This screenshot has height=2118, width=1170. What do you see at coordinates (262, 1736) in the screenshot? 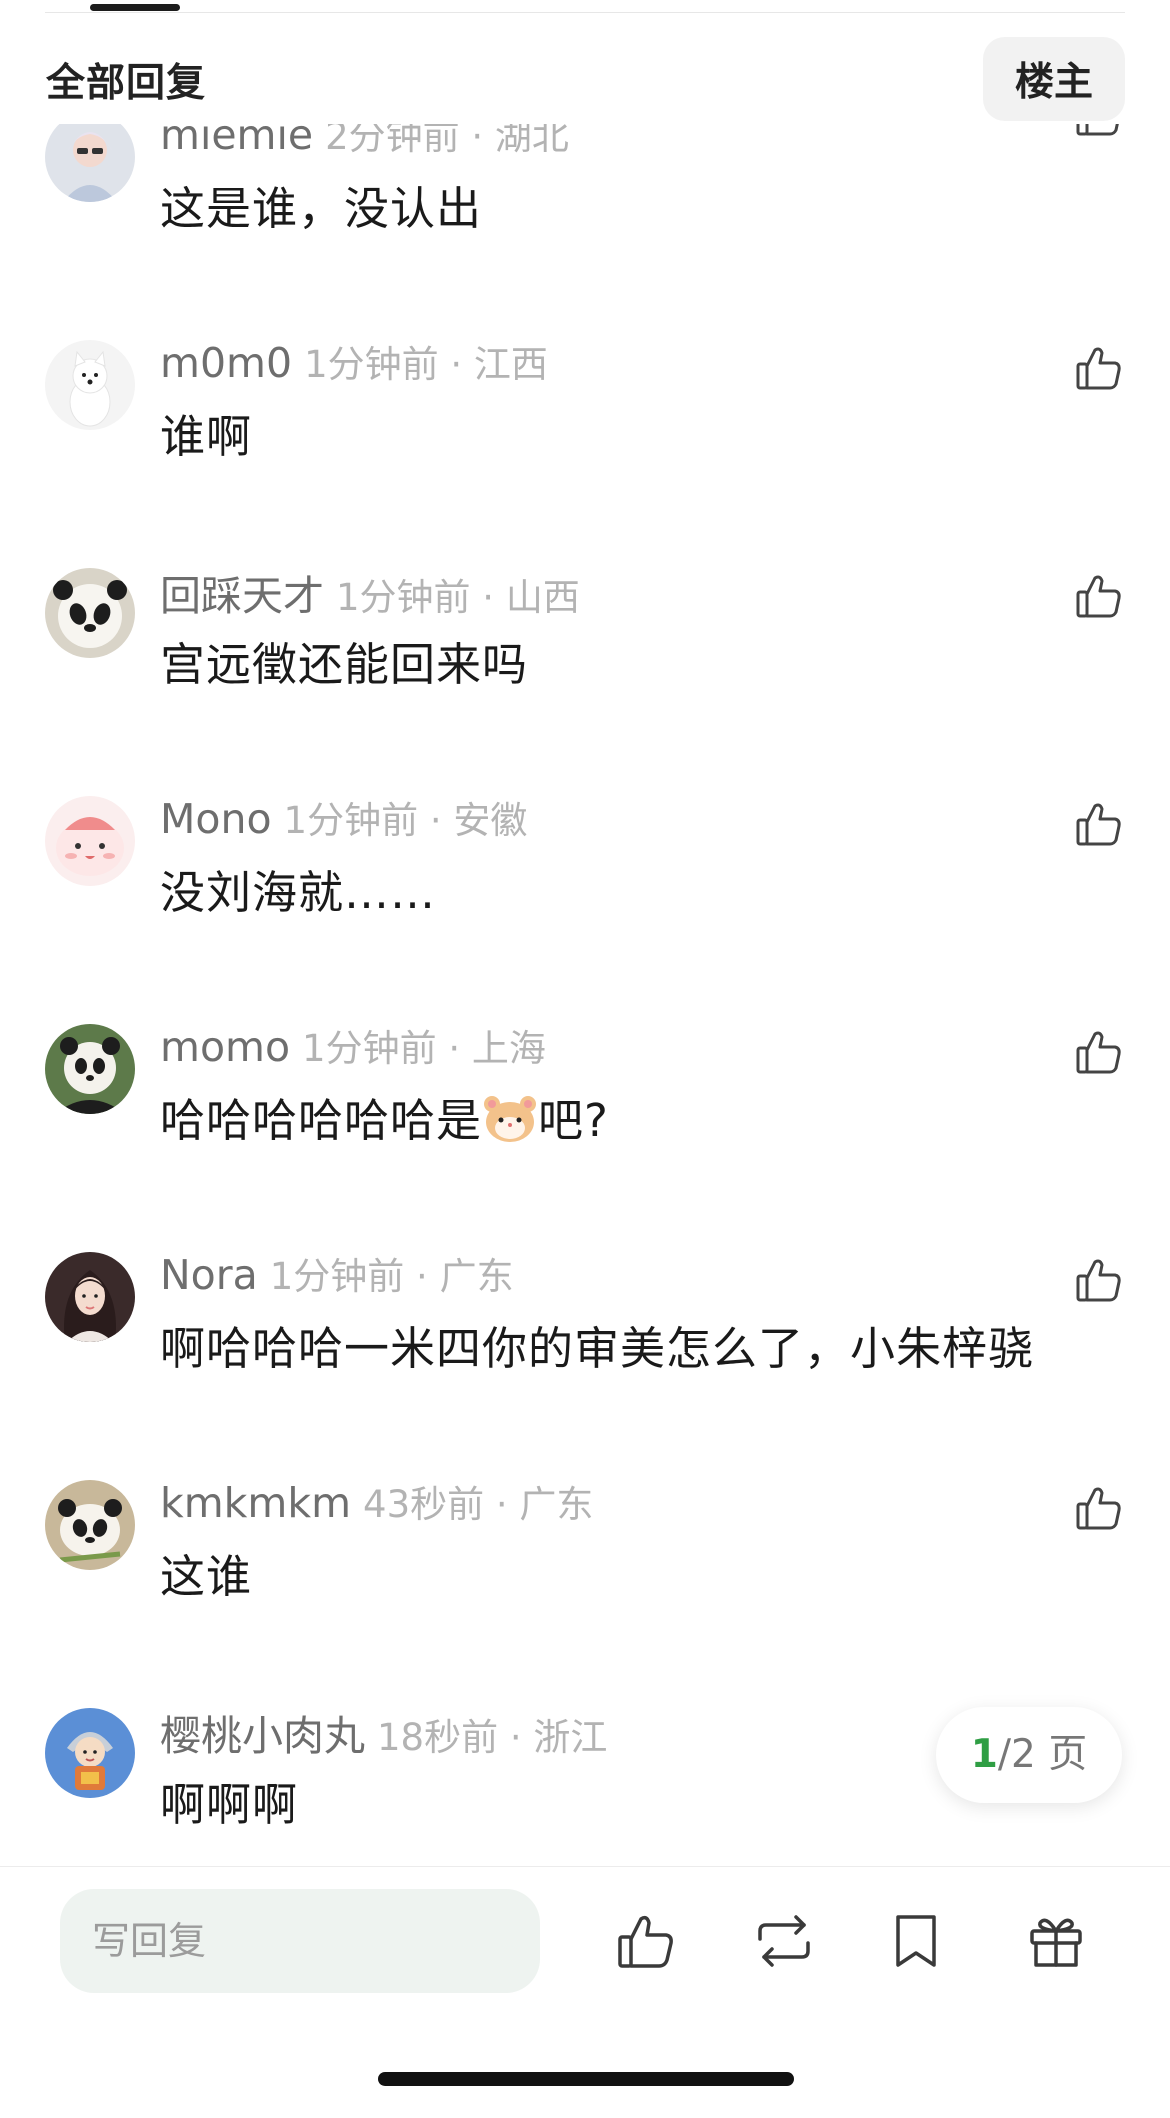
I see `username: 樱桃小肉丸` at bounding box center [262, 1736].